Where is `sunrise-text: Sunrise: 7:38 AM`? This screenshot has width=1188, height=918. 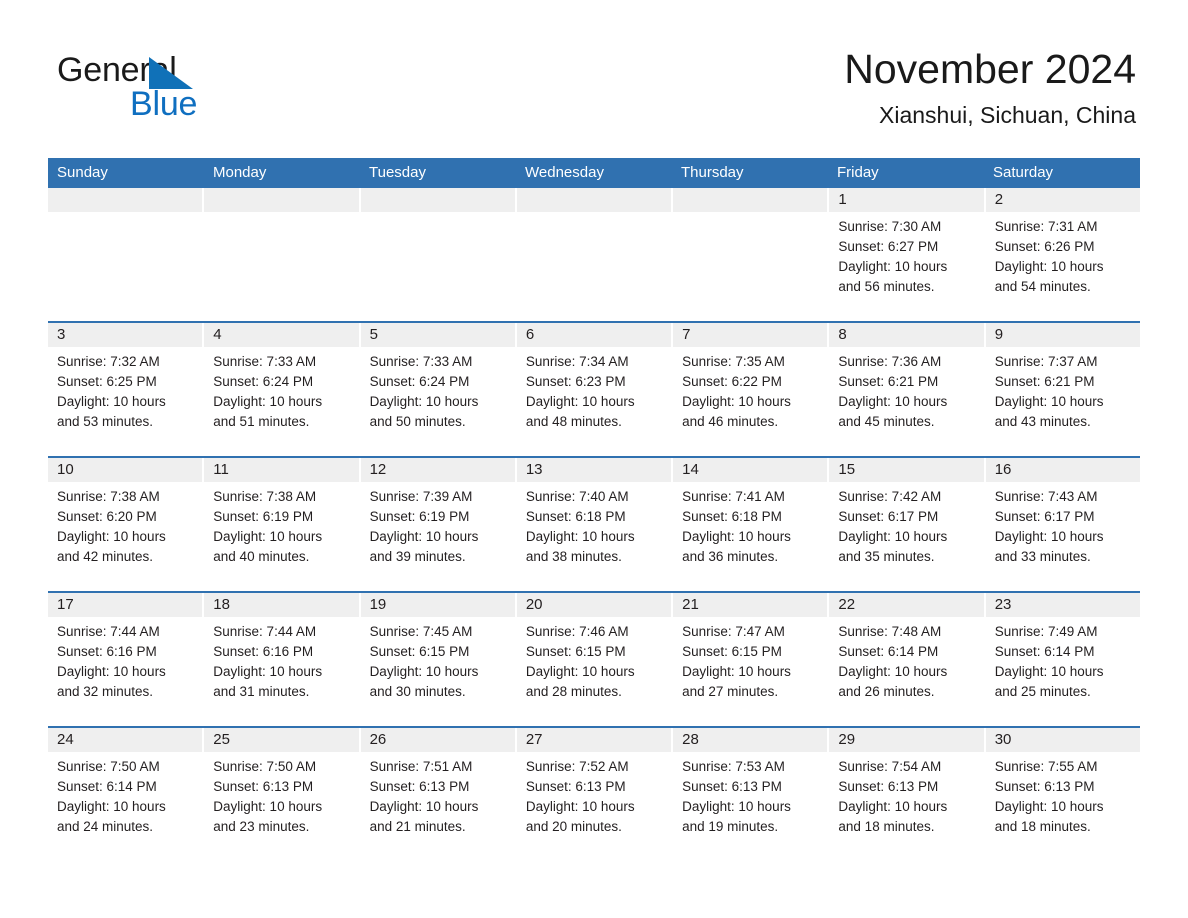
sunrise-text: Sunrise: 7:38 AM is located at coordinates (108, 496).